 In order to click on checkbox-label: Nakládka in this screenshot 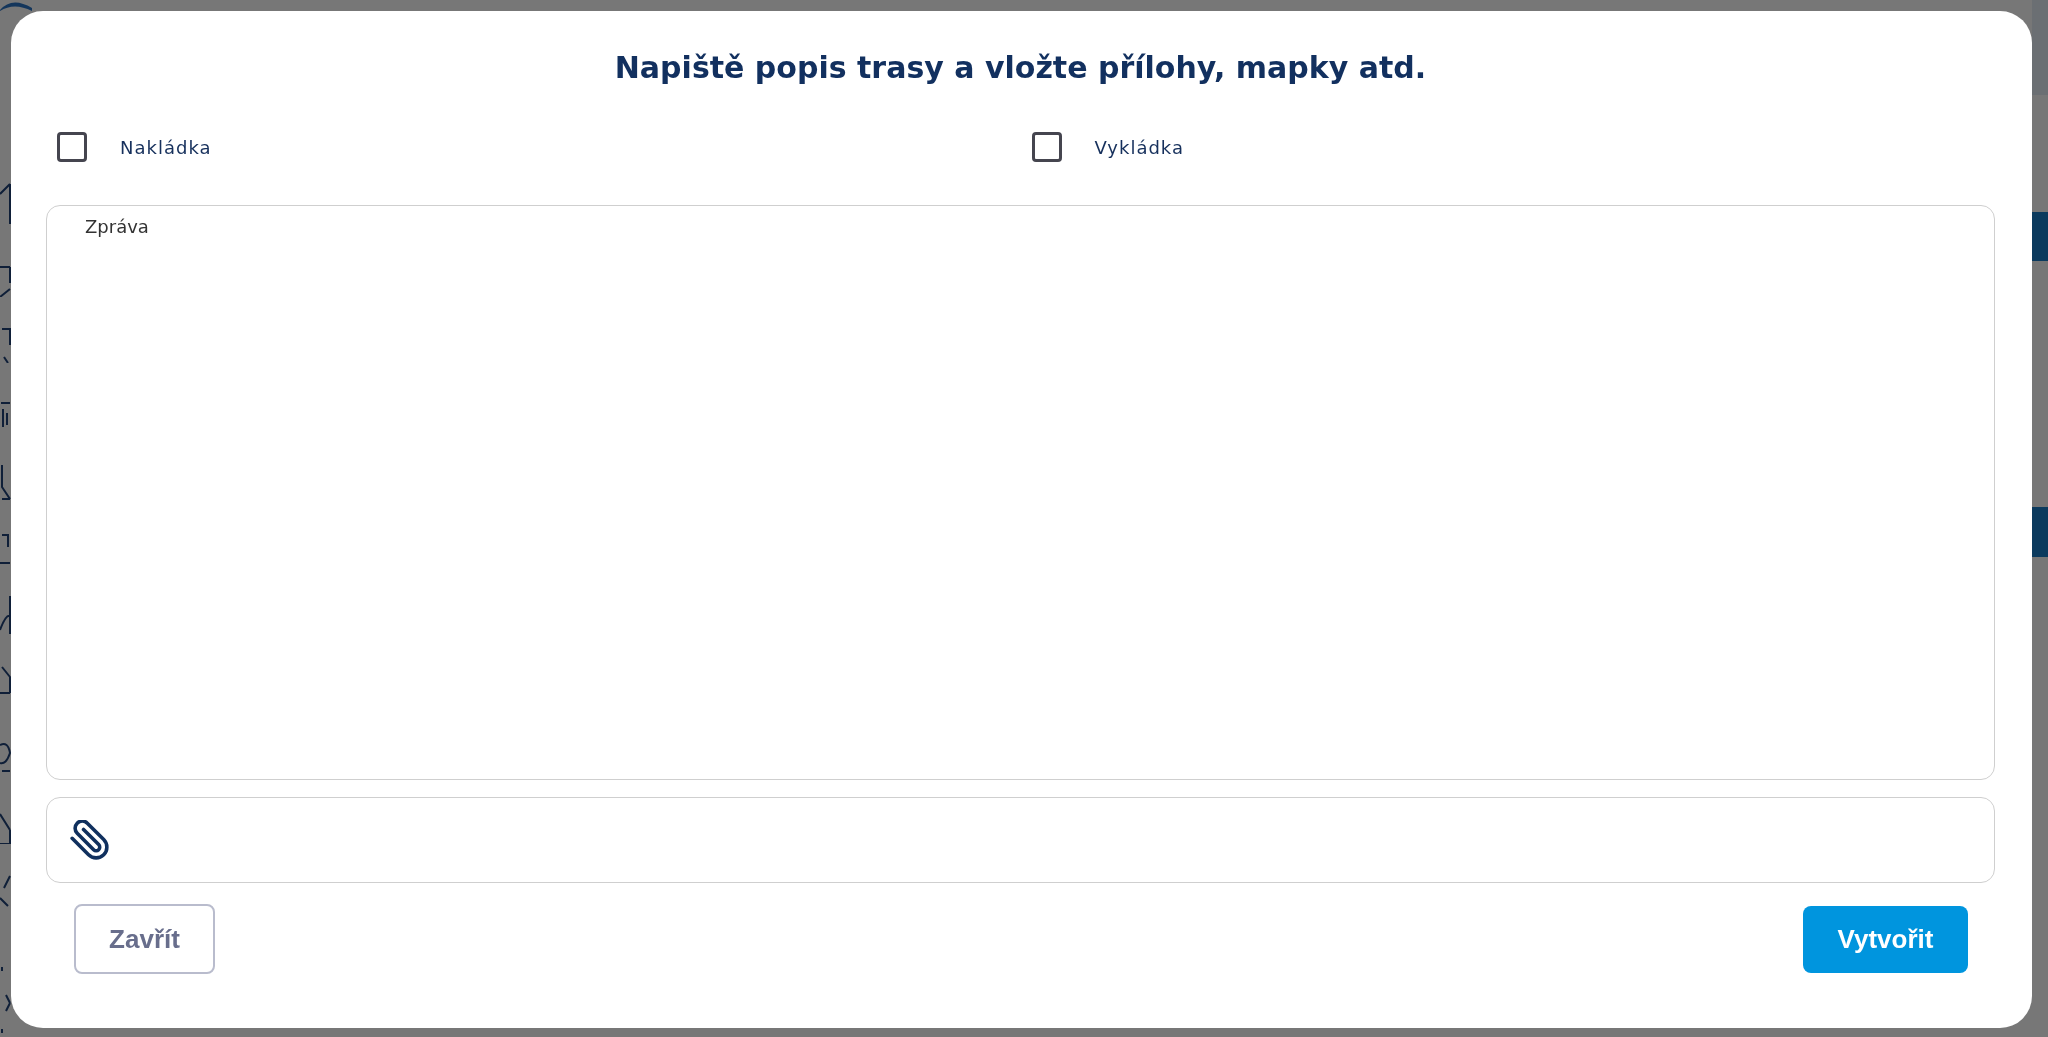, I will do `click(166, 147)`.